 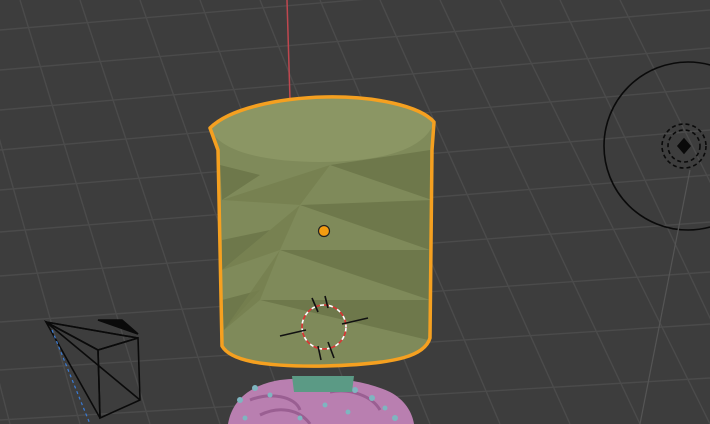 What do you see at coordinates (321, 400) in the screenshot?
I see `sculpted-base-object` at bounding box center [321, 400].